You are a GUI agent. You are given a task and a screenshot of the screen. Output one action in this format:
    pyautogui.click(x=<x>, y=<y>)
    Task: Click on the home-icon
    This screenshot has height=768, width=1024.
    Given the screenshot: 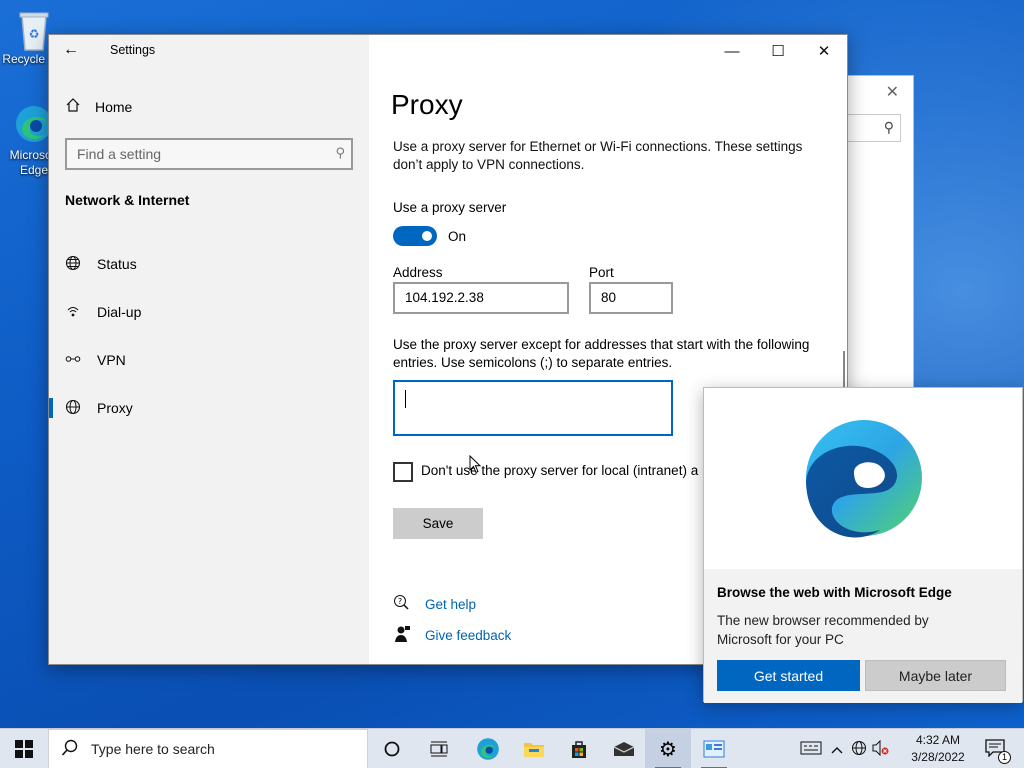 What is the action you would take?
    pyautogui.click(x=73, y=106)
    